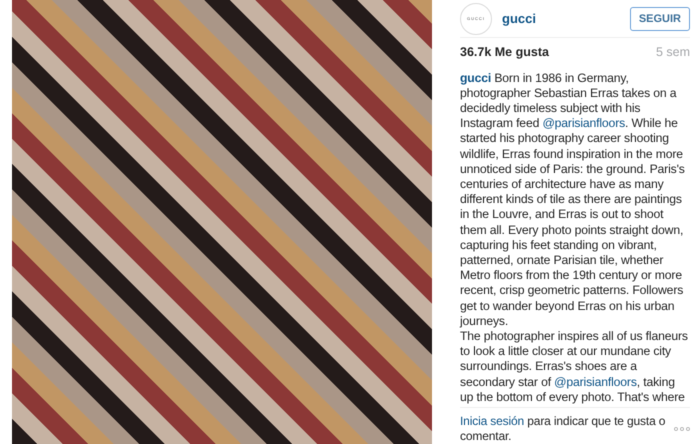 The width and height of the screenshot is (700, 444). I want to click on post-time: 5 sem, so click(673, 52).